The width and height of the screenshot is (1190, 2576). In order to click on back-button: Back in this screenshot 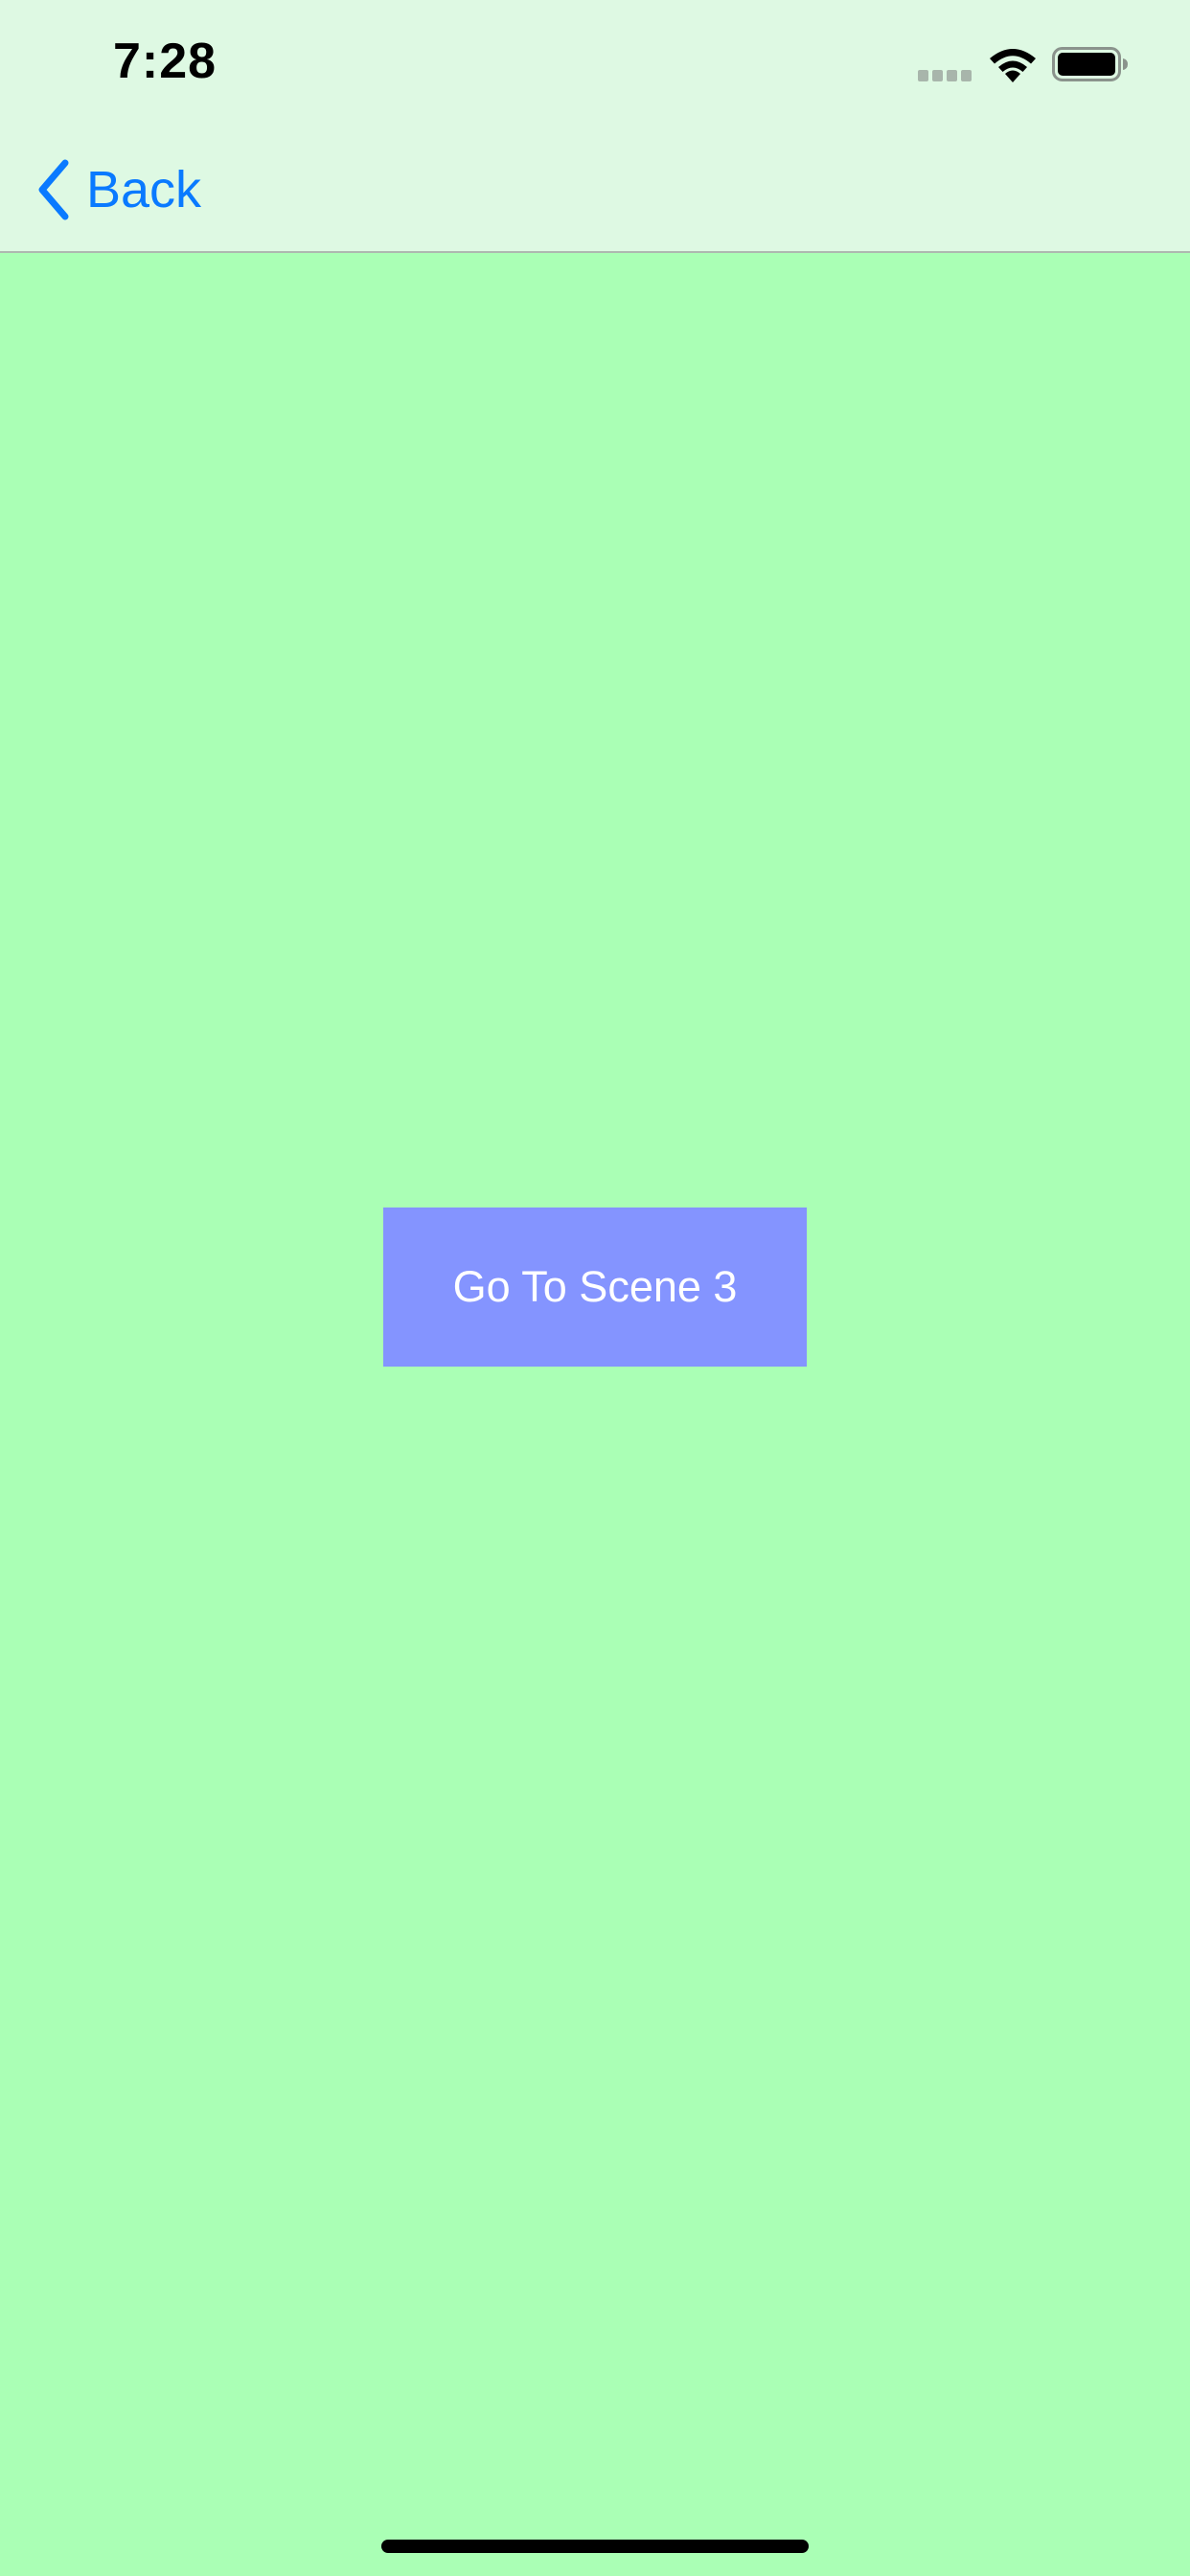, I will do `click(118, 189)`.